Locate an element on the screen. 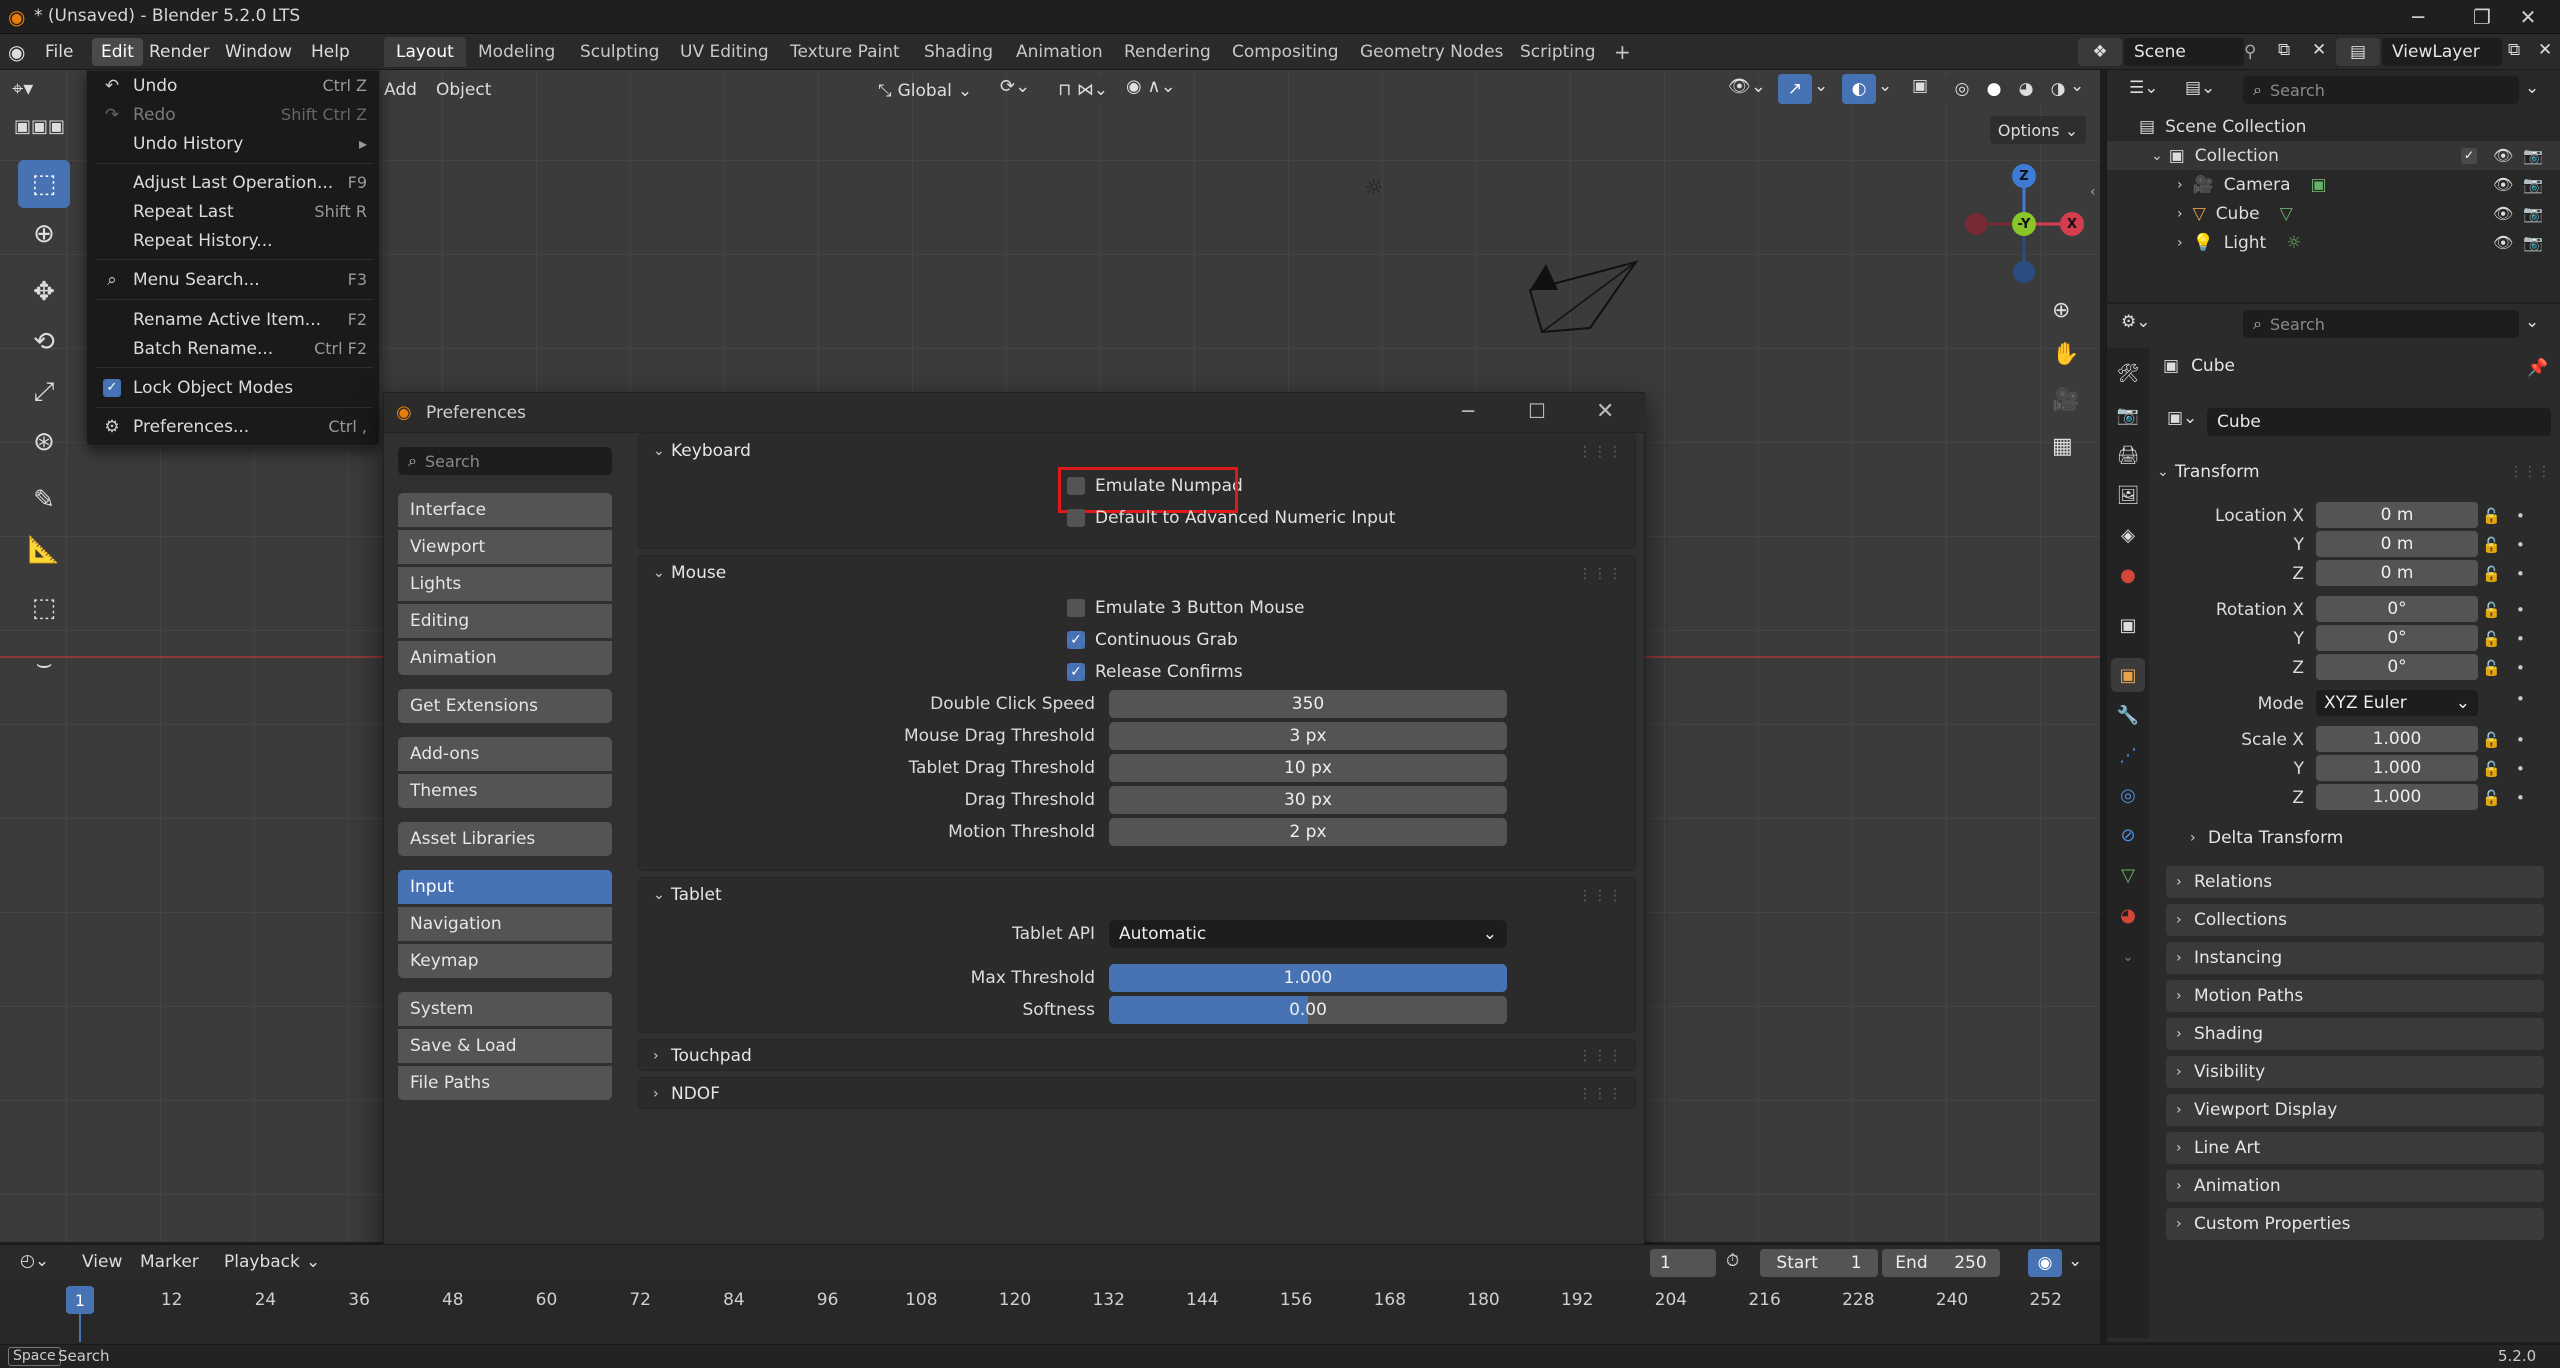 The height and width of the screenshot is (1368, 2560). data-tab-icon: ▽ is located at coordinates (2128, 875).